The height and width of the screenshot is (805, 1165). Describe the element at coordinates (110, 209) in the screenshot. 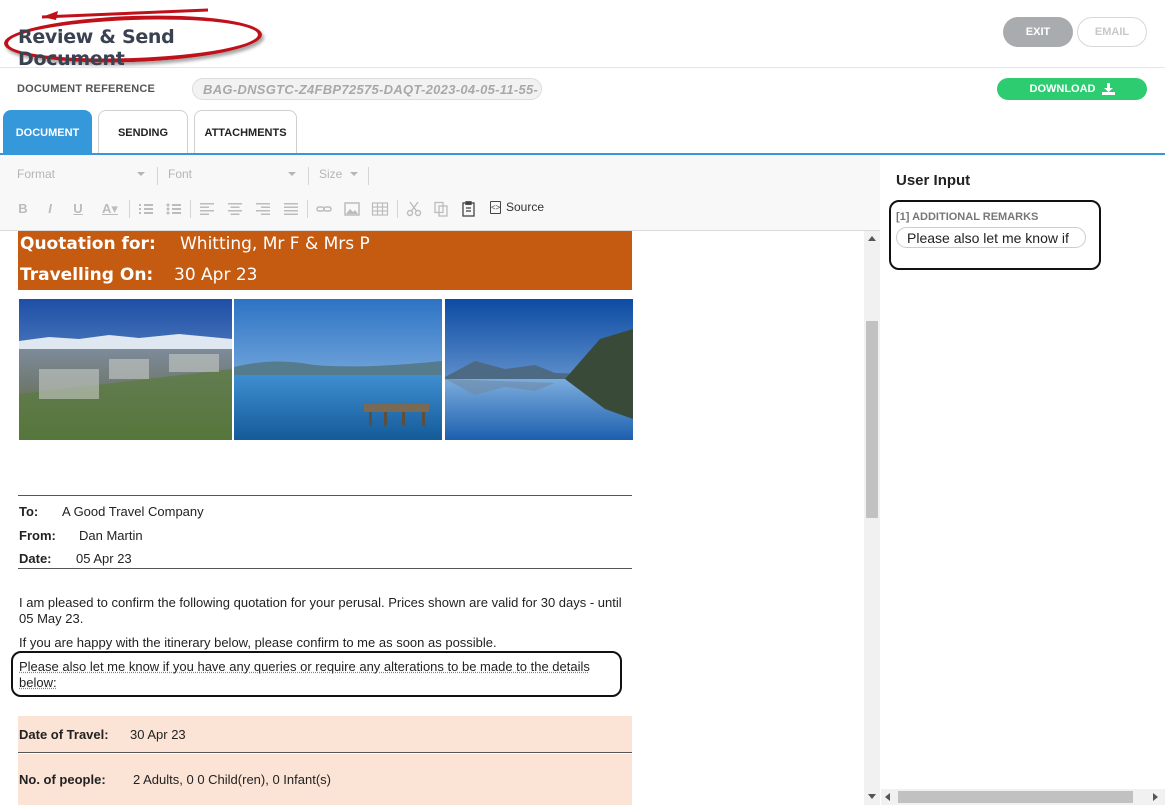

I see `text-color-icon: A▾` at that location.